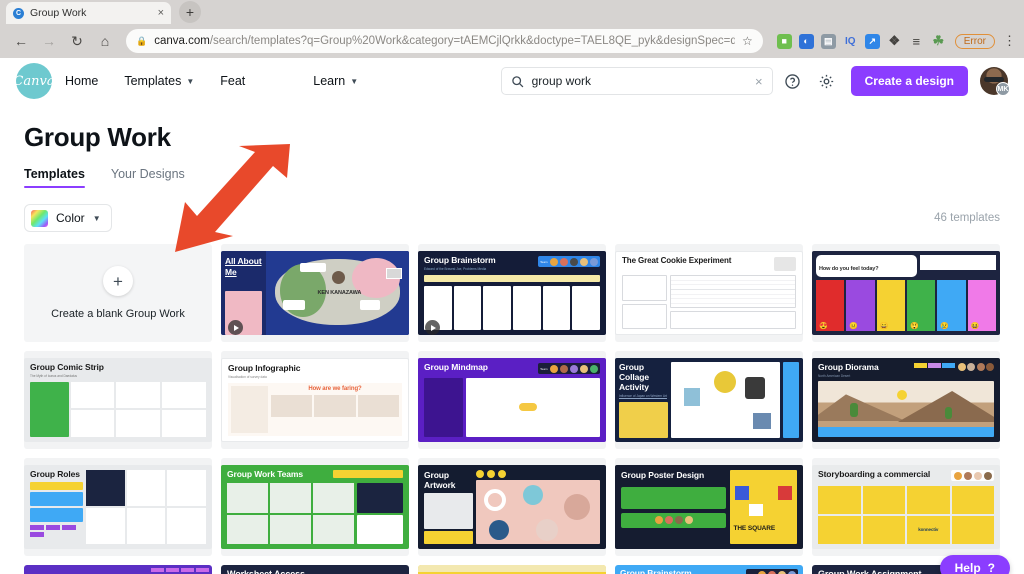 The width and height of the screenshot is (1024, 574). Describe the element at coordinates (827, 81) in the screenshot. I see `settings-button` at that location.